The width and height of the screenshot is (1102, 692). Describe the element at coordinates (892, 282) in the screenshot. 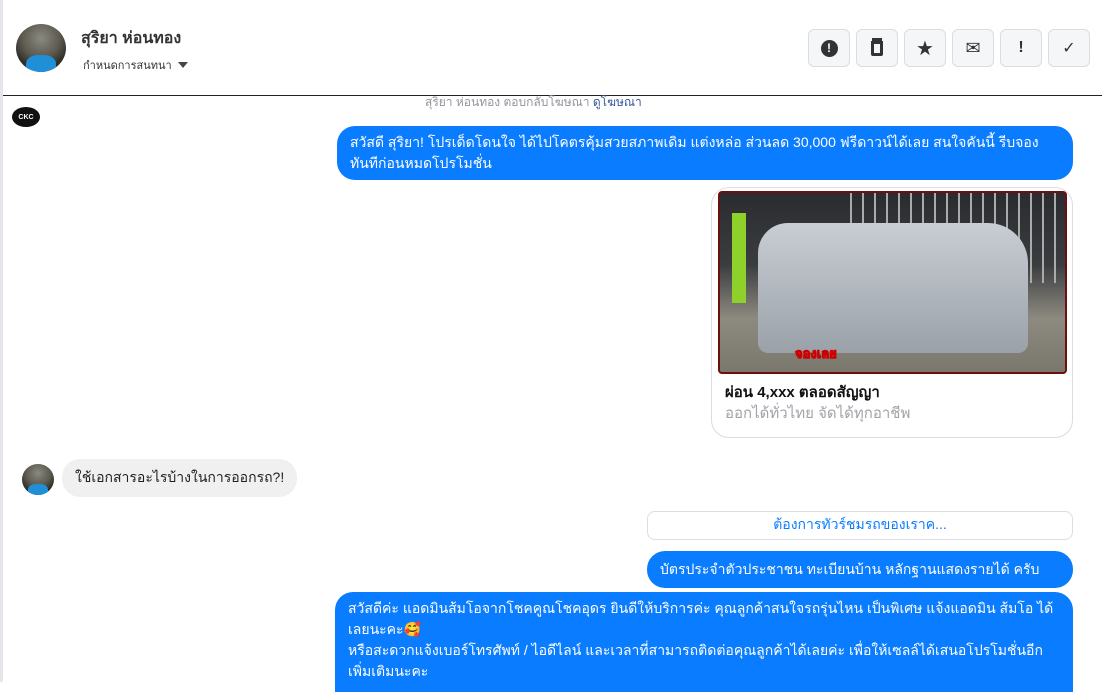

I see `car-image: จองเลย` at that location.